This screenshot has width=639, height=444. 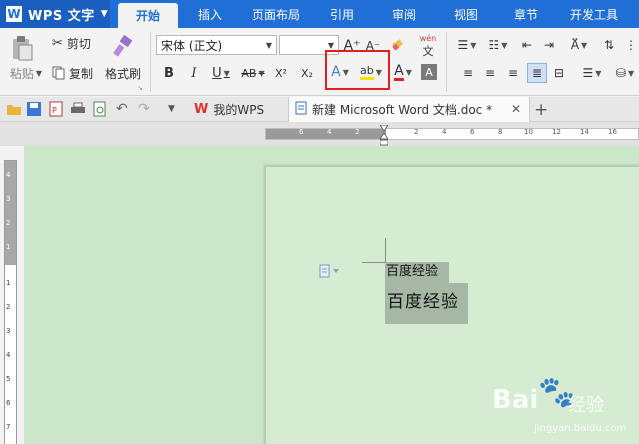 I want to click on brush-icon, so click(x=123, y=47).